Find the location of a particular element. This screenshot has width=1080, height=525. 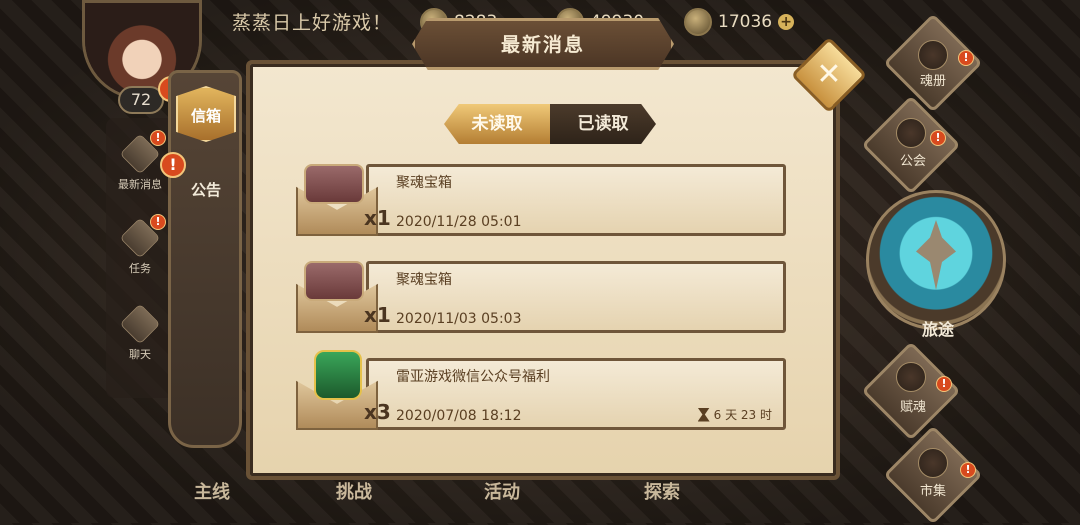

tab-read: 已读取 is located at coordinates (603, 124).